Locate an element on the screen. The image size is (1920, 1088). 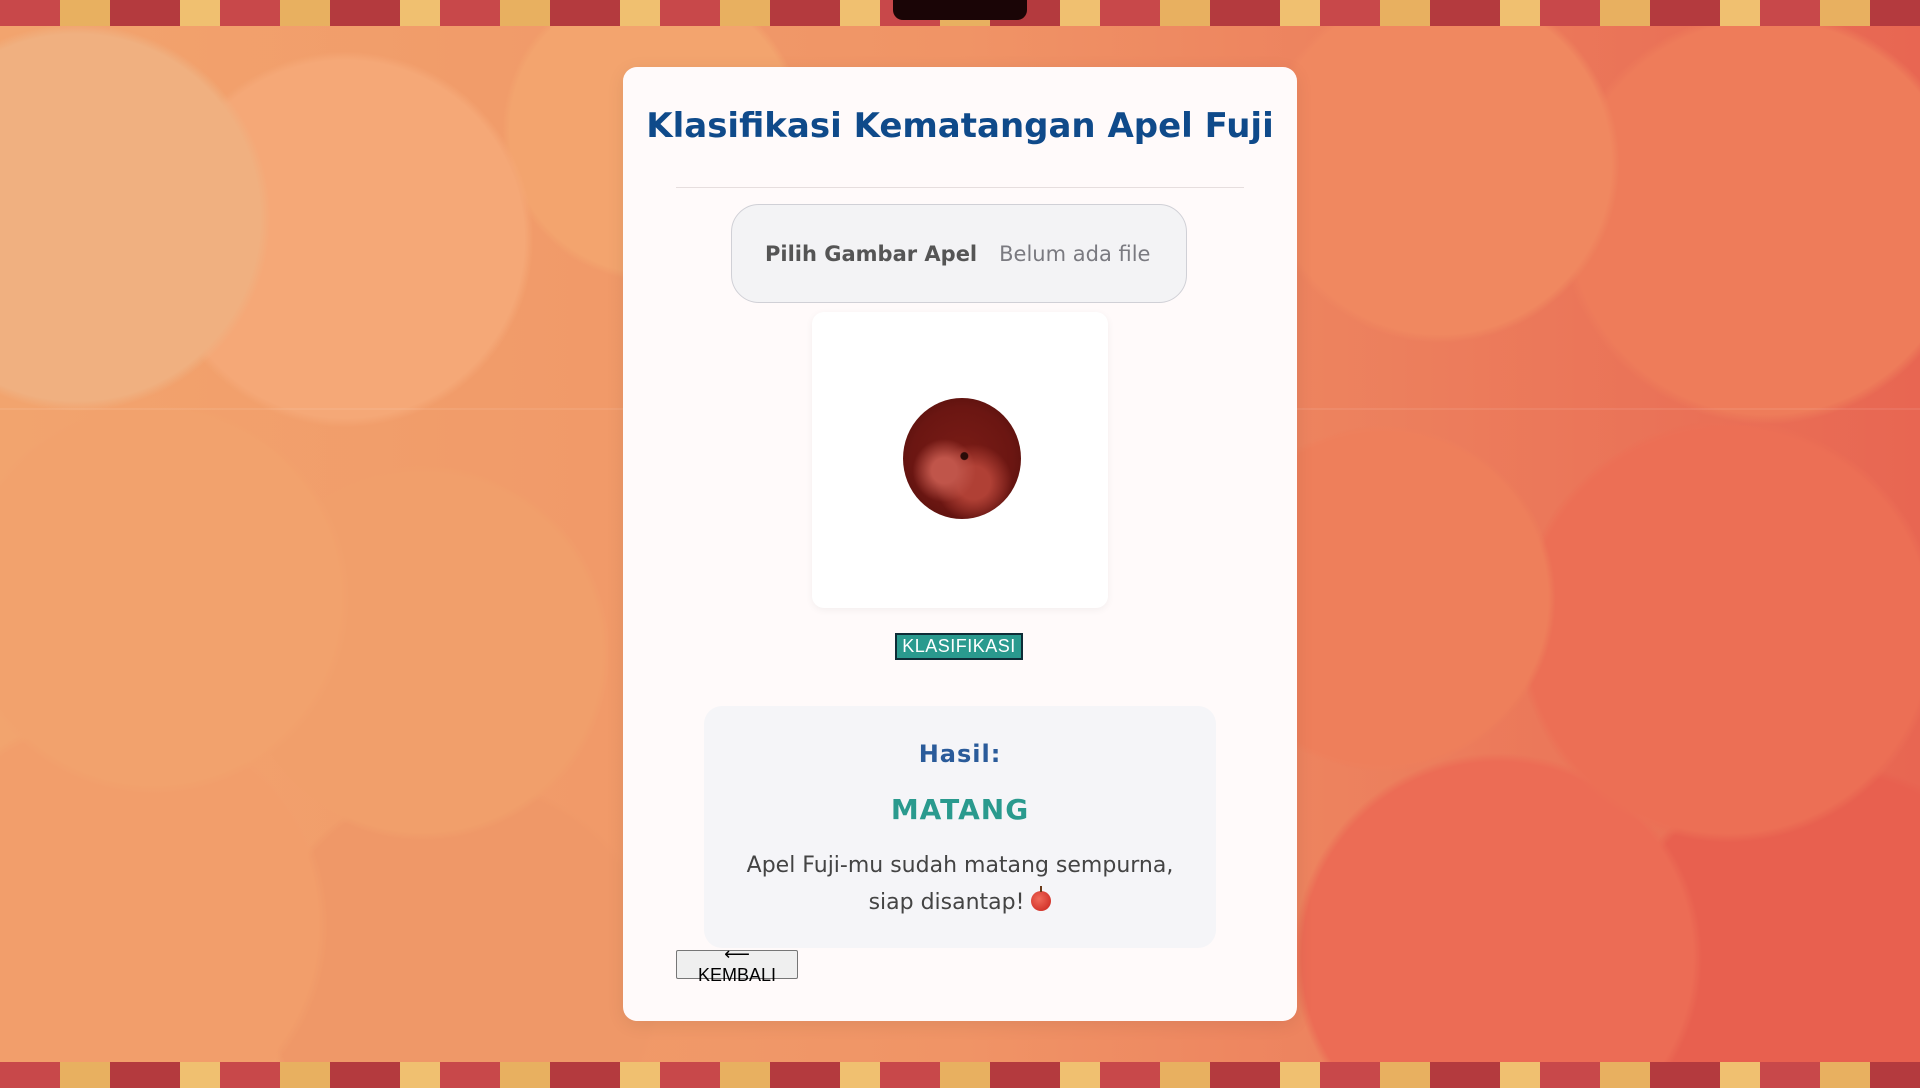
result-label: Hasil: is located at coordinates (960, 754).